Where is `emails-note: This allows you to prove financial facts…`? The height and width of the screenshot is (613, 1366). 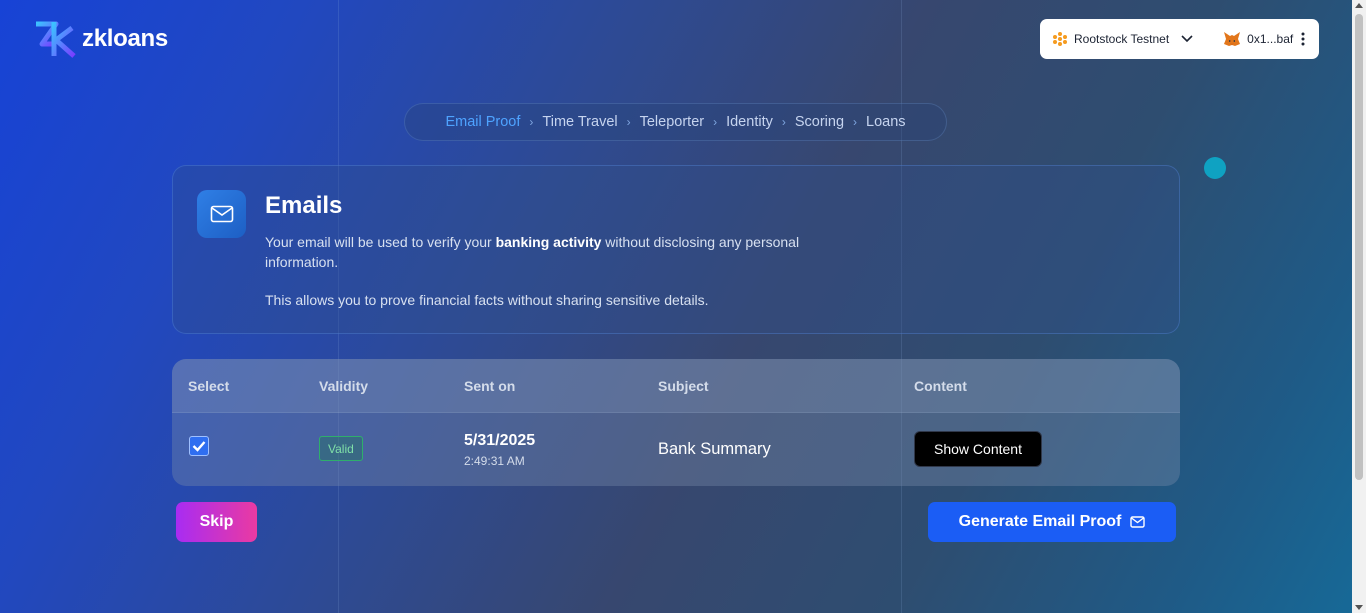 emails-note: This allows you to prove financial facts… is located at coordinates (487, 300).